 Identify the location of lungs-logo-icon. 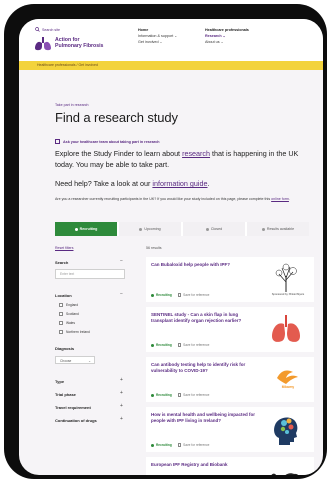
(43, 44).